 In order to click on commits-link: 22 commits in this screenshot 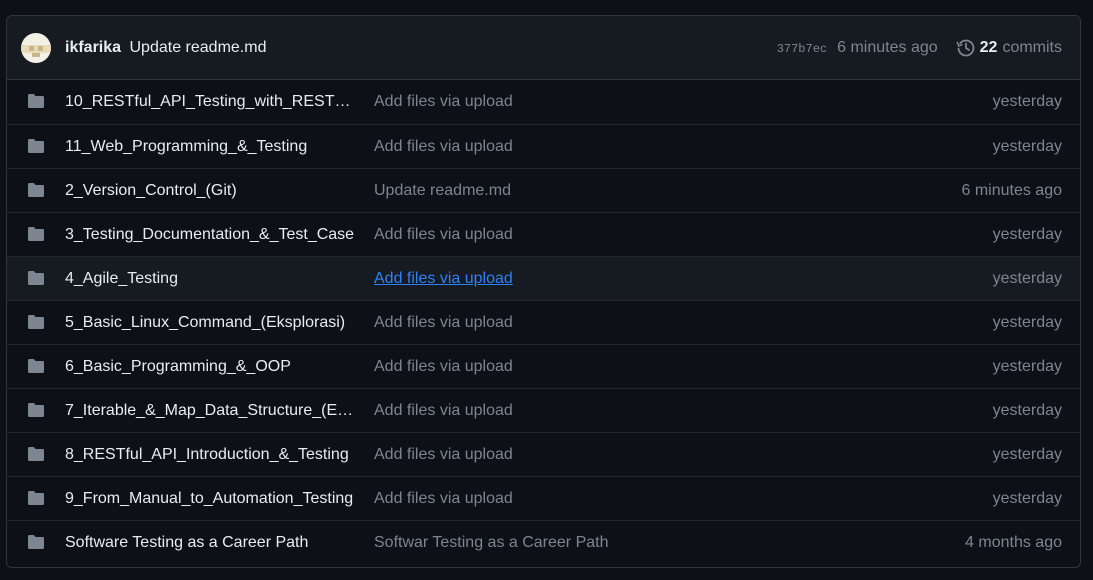, I will do `click(1008, 48)`.